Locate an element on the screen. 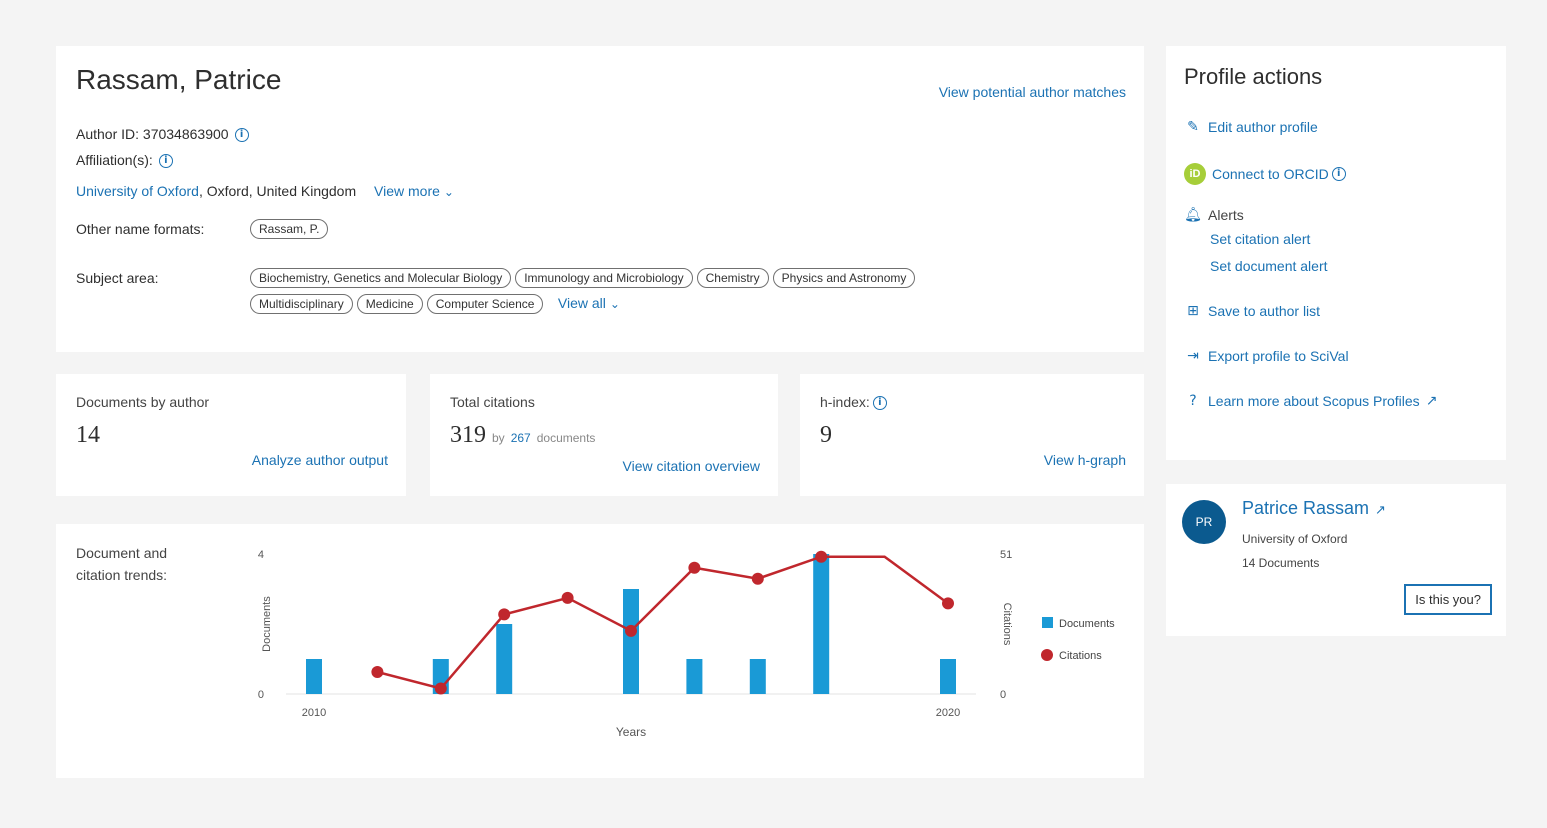 Image resolution: width=1547 pixels, height=828 pixels. other-names-list: Rassam, P. is located at coordinates (291, 232).